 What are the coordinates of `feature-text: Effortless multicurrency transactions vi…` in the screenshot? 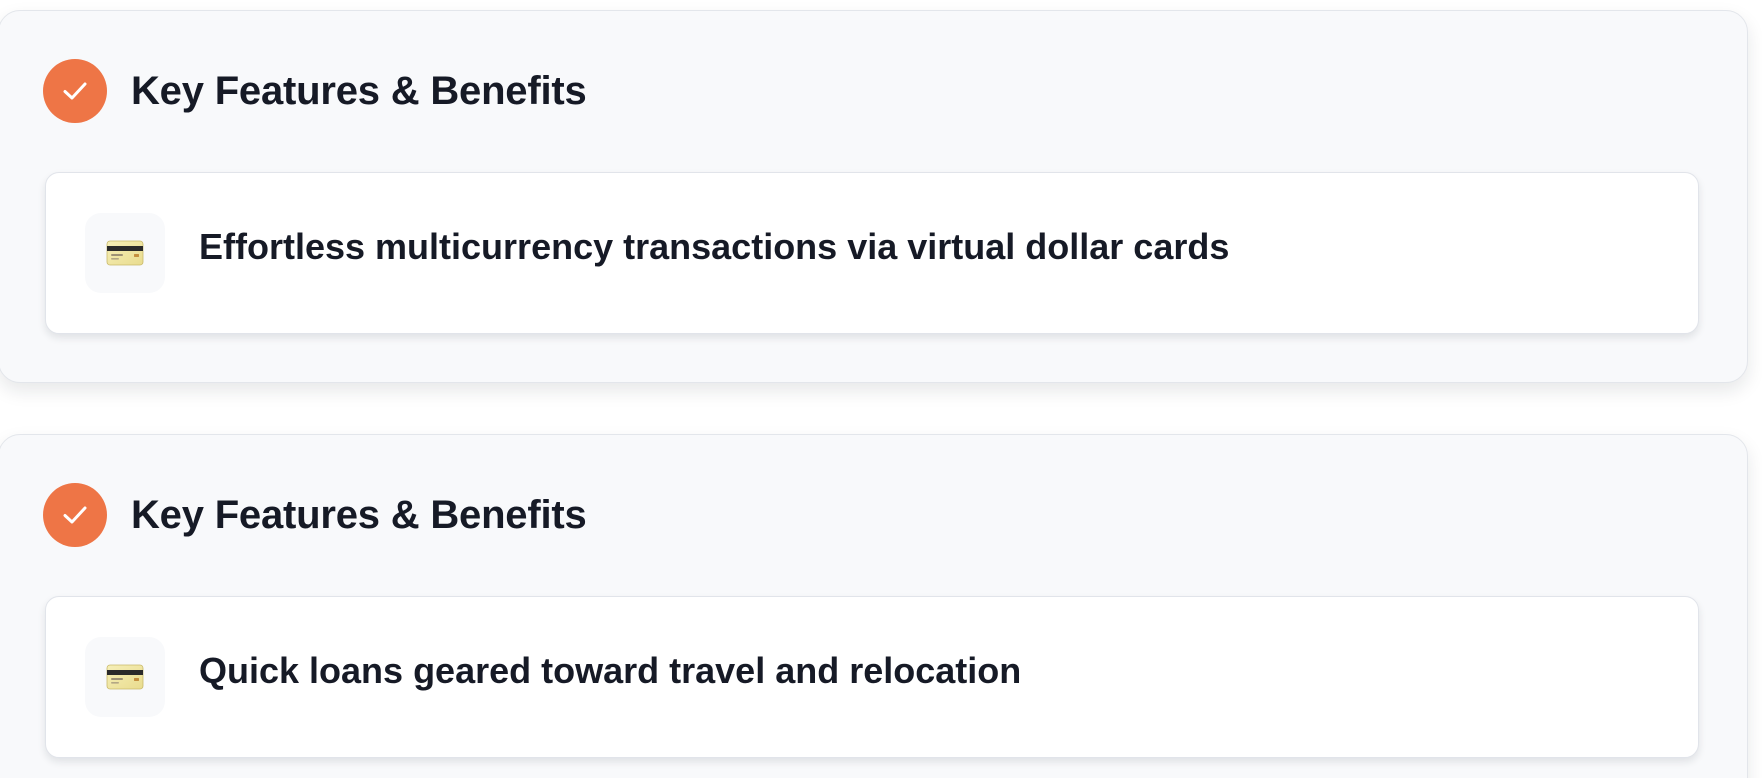 It's located at (714, 246).